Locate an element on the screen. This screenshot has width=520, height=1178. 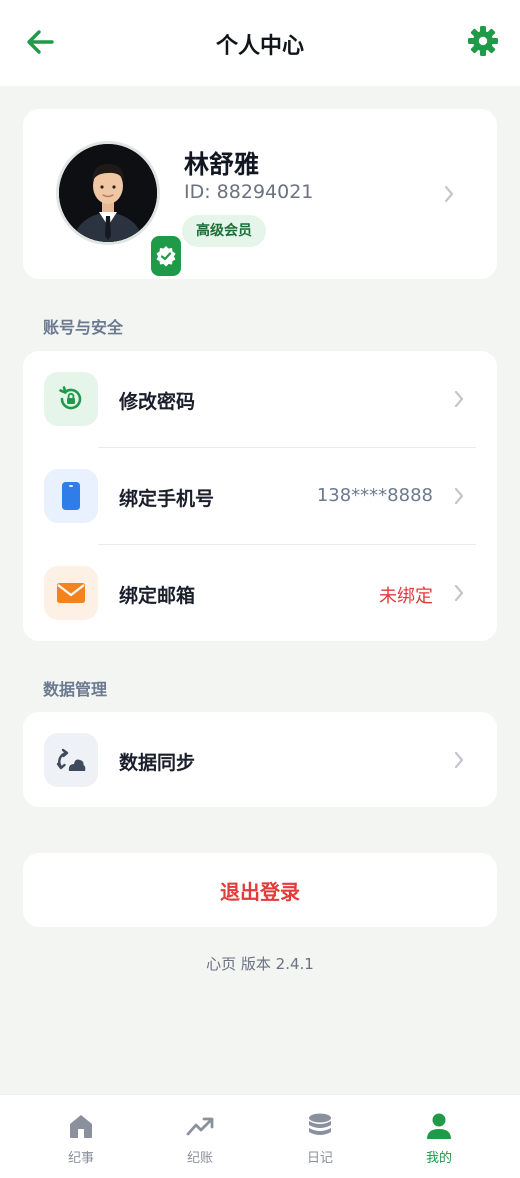
profile-id: ID: 88294021 is located at coordinates (249, 192).